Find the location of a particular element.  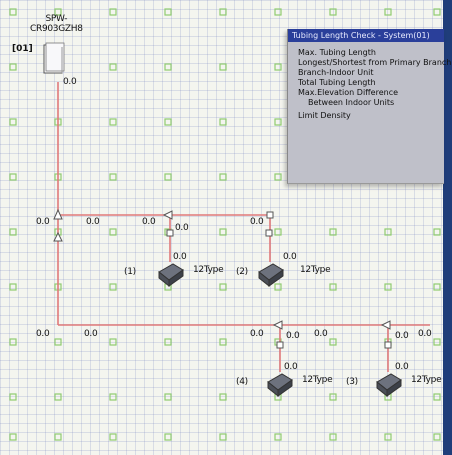

panel-item-longest-shortest: Longest/Shortest from Primary Branch is located at coordinates (375, 62).